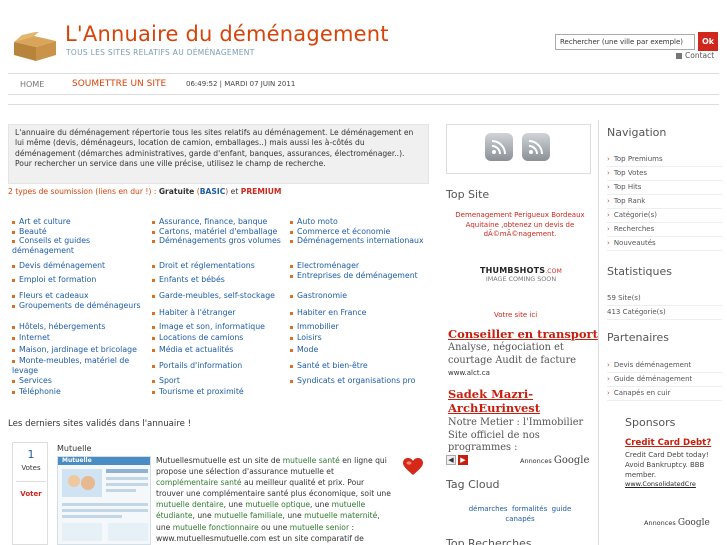 The image size is (727, 545). I want to click on contact-label: Contact, so click(700, 55).